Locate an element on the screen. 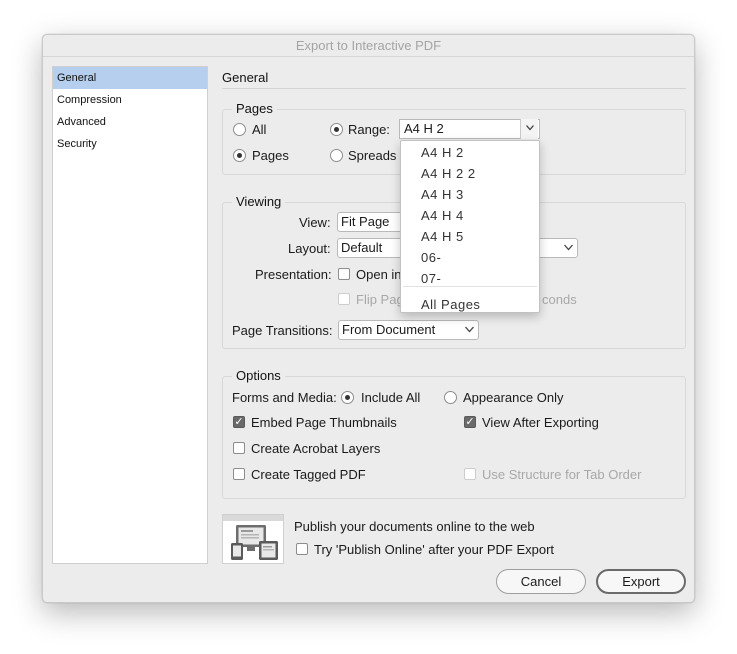  publish-online-checkbox is located at coordinates (302, 549).